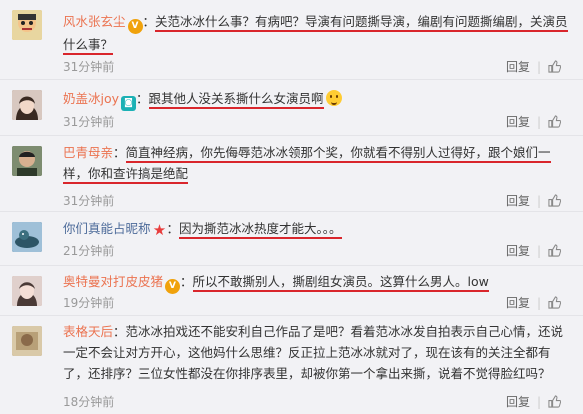 The width and height of the screenshot is (583, 414). Describe the element at coordinates (236, 100) in the screenshot. I see `comment-text: 跟其他人没关系撕什么女演员啊` at that location.